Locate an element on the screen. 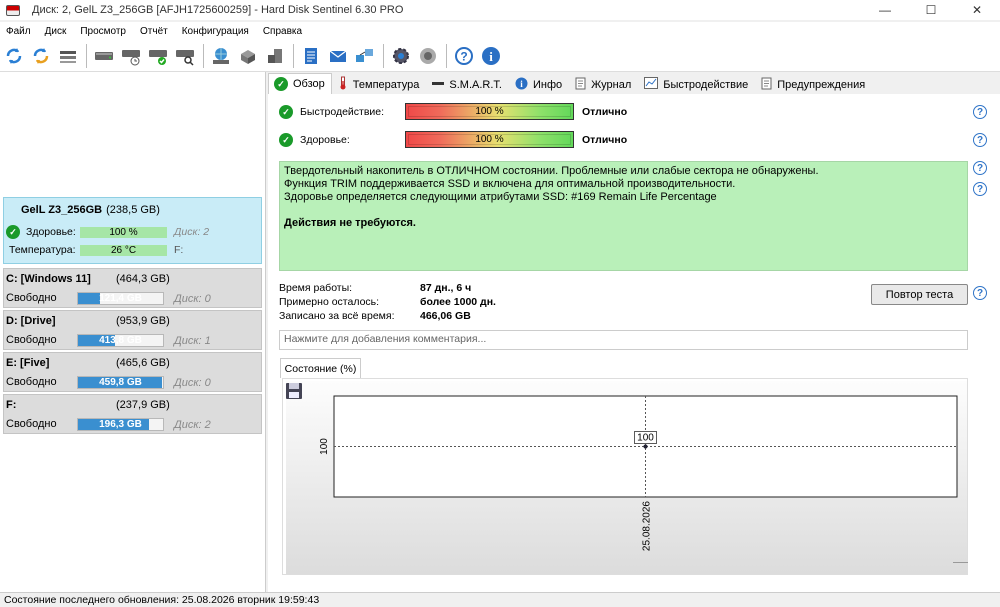  tab-label: Предупреждения is located at coordinates (821, 84).